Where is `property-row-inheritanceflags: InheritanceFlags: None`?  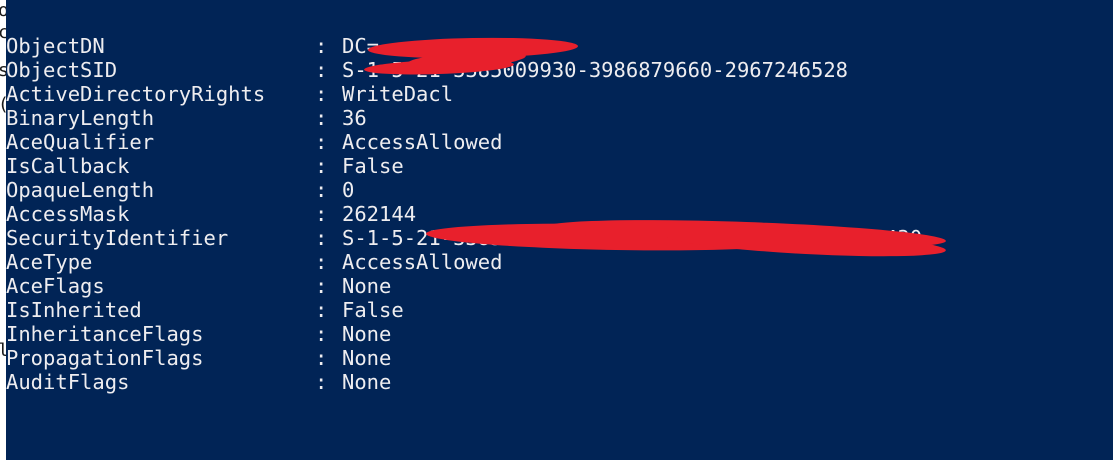
property-row-inheritanceflags: InheritanceFlags: None is located at coordinates (464, 334).